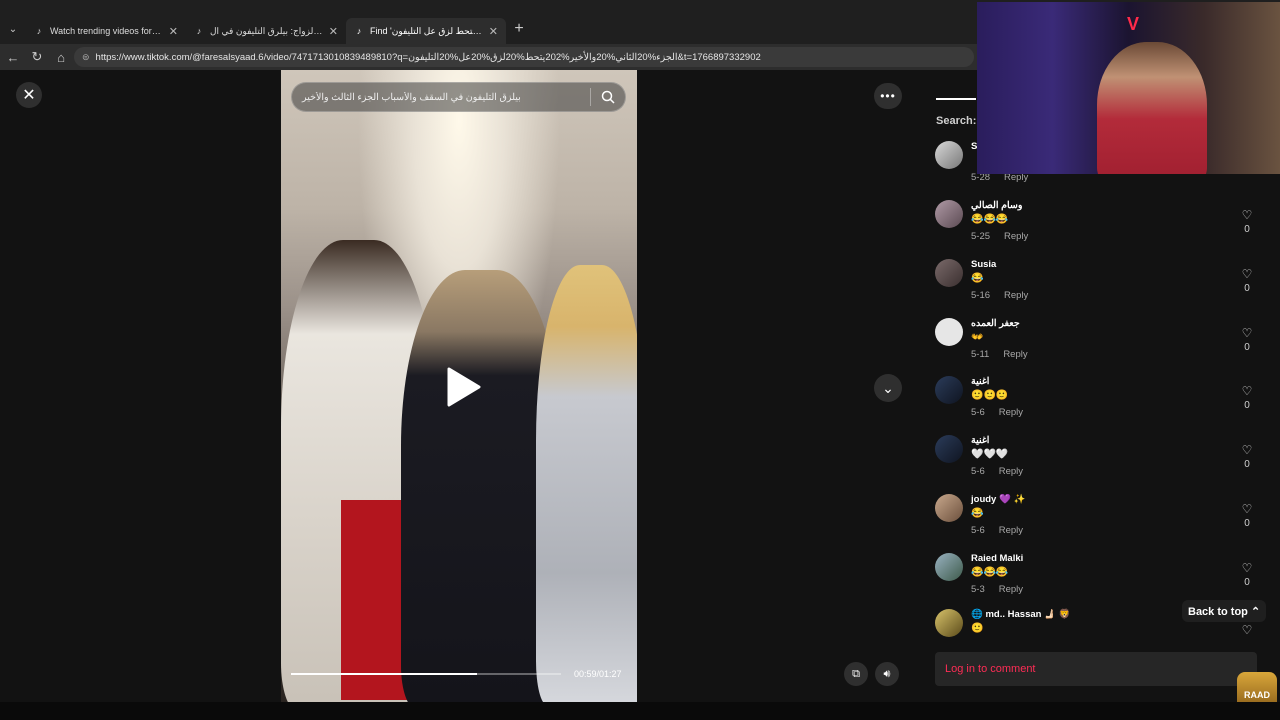 This screenshot has height=720, width=1280. What do you see at coordinates (13, 29) in the screenshot?
I see `tab-list-dropdown-icon: ⌄` at bounding box center [13, 29].